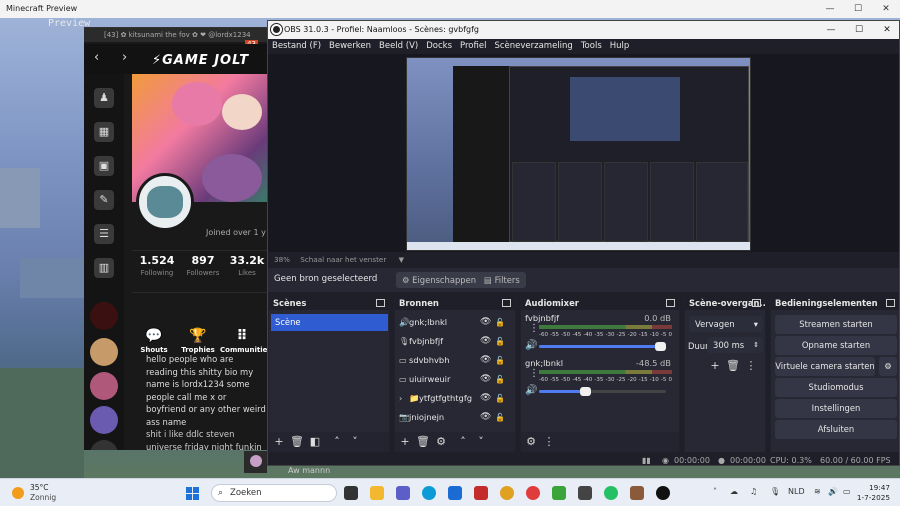 The width and height of the screenshot is (900, 506). Describe the element at coordinates (836, 387) in the screenshot. I see `studio-mode-button: Studiomodus` at that location.